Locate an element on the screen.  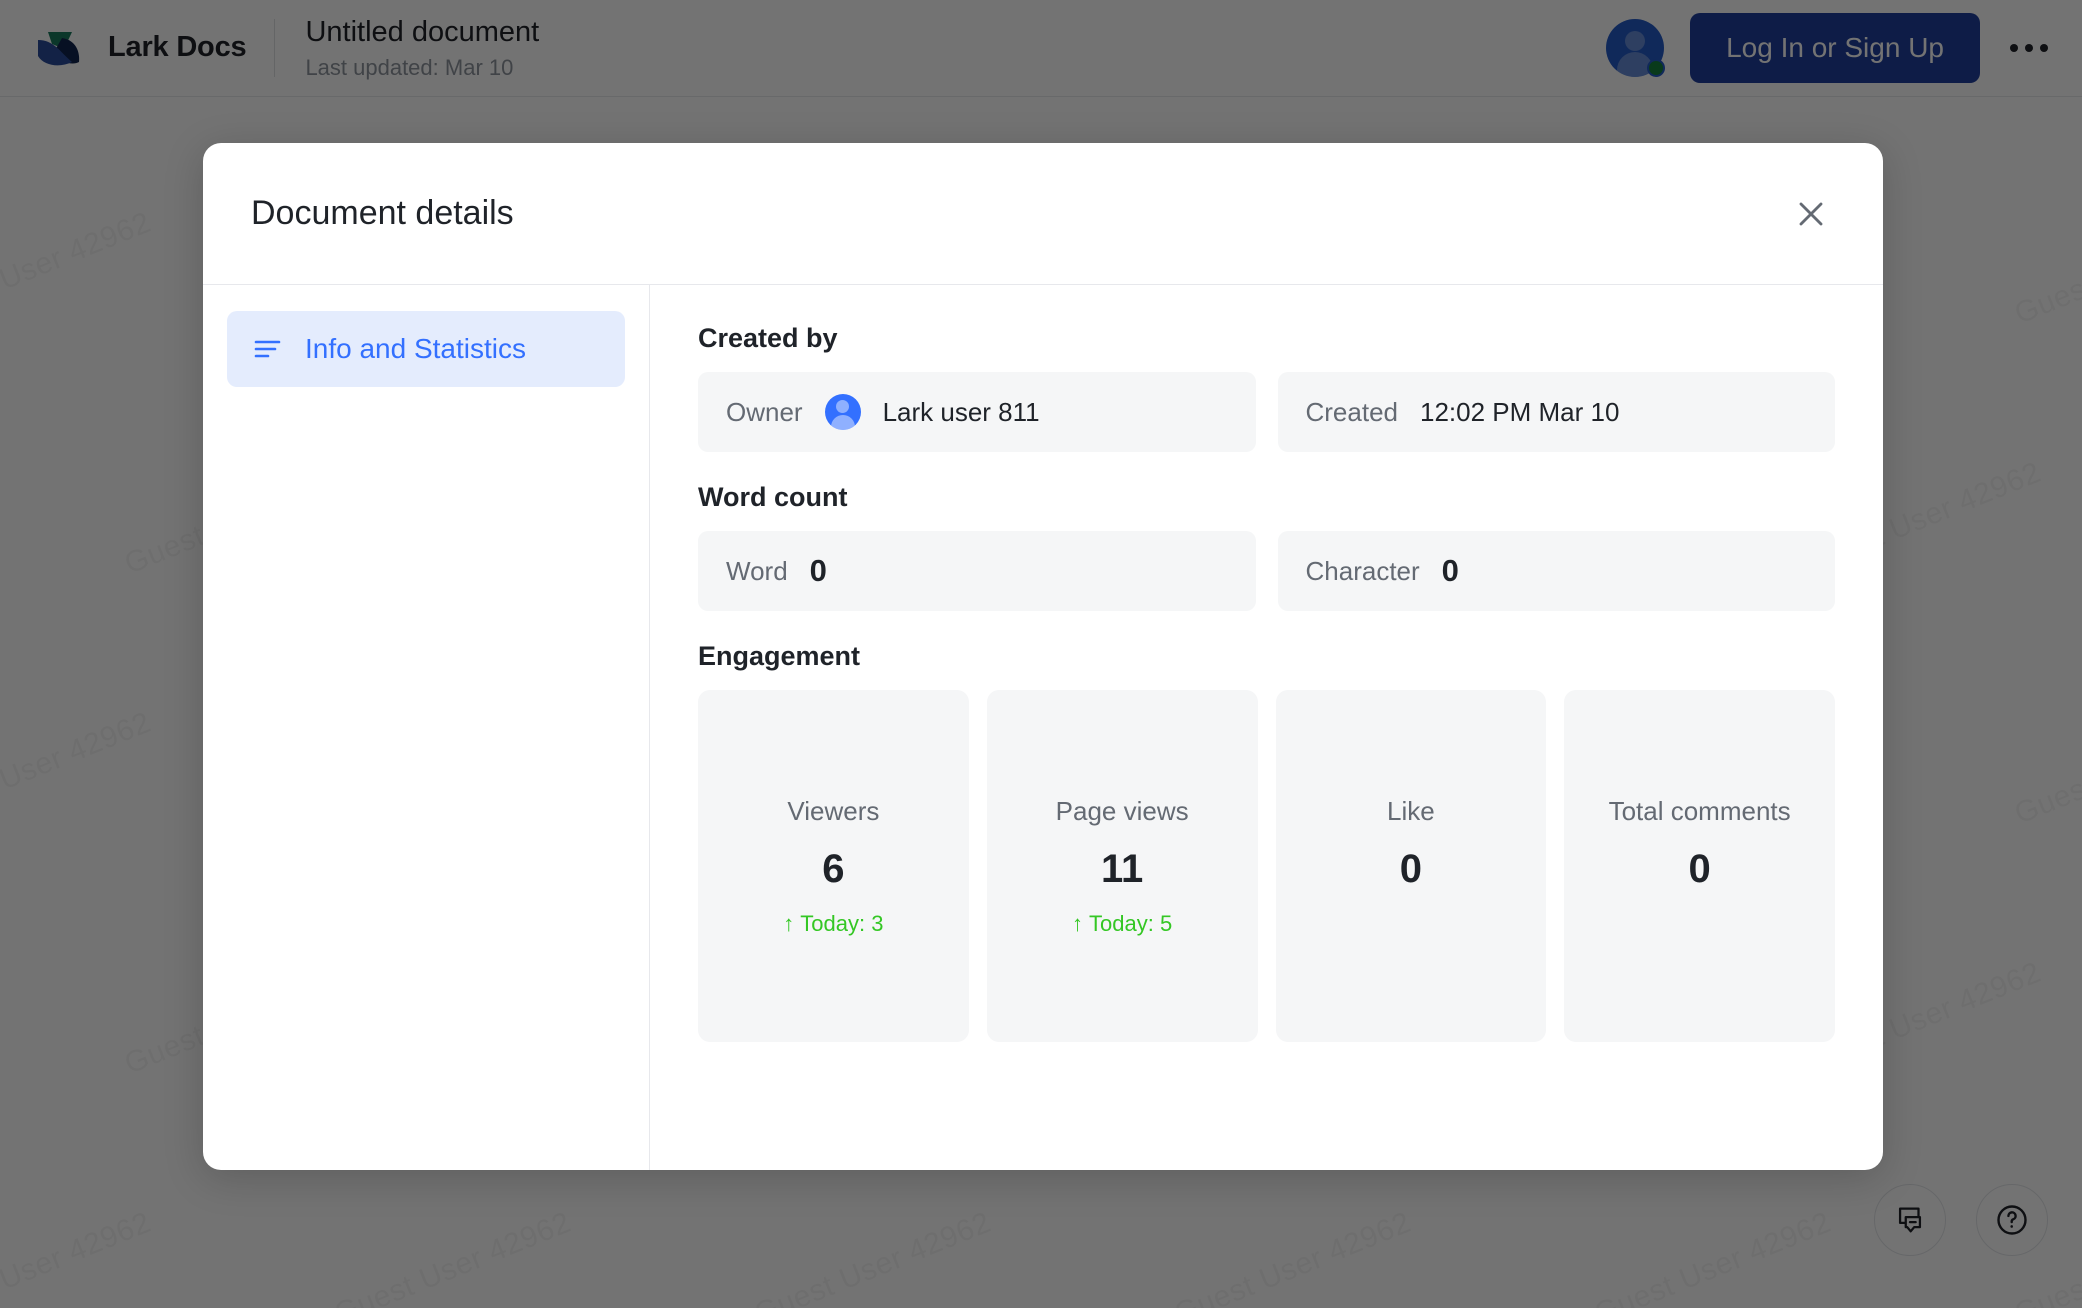
engagement-card-label: Total comments is located at coordinates (1699, 810).